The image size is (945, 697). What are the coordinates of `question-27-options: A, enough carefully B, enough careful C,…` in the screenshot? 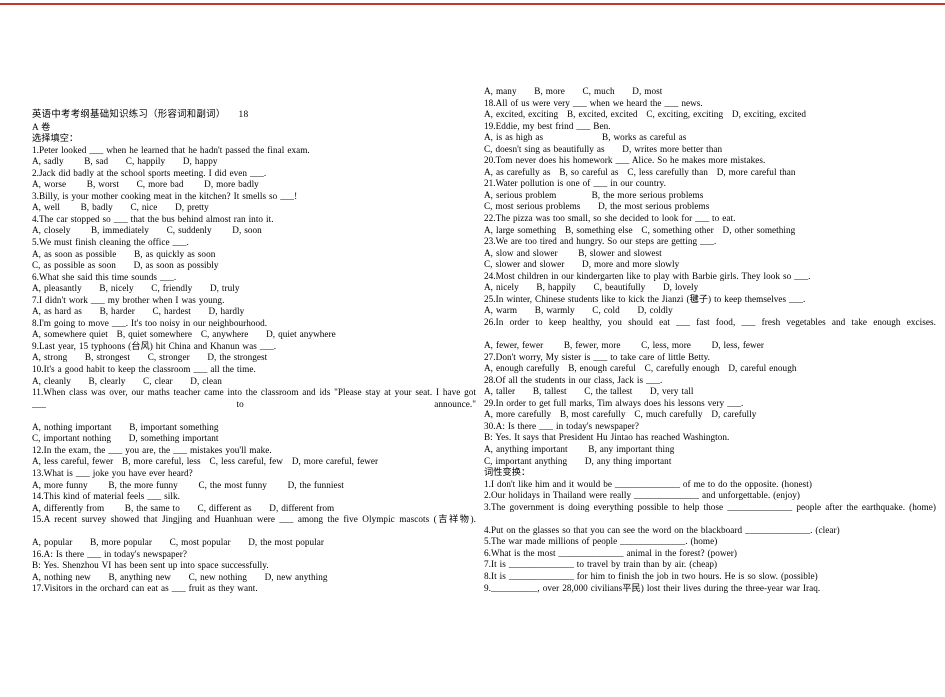 It's located at (640, 368).